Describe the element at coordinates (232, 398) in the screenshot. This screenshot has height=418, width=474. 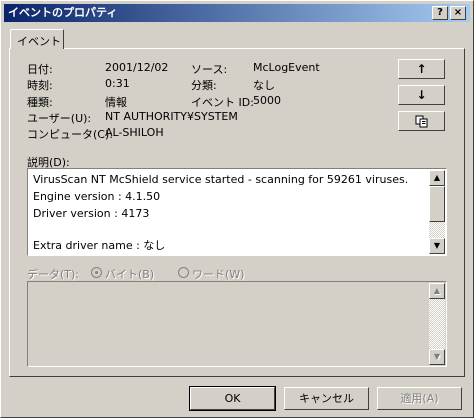
I see `ok-button: OK` at that location.